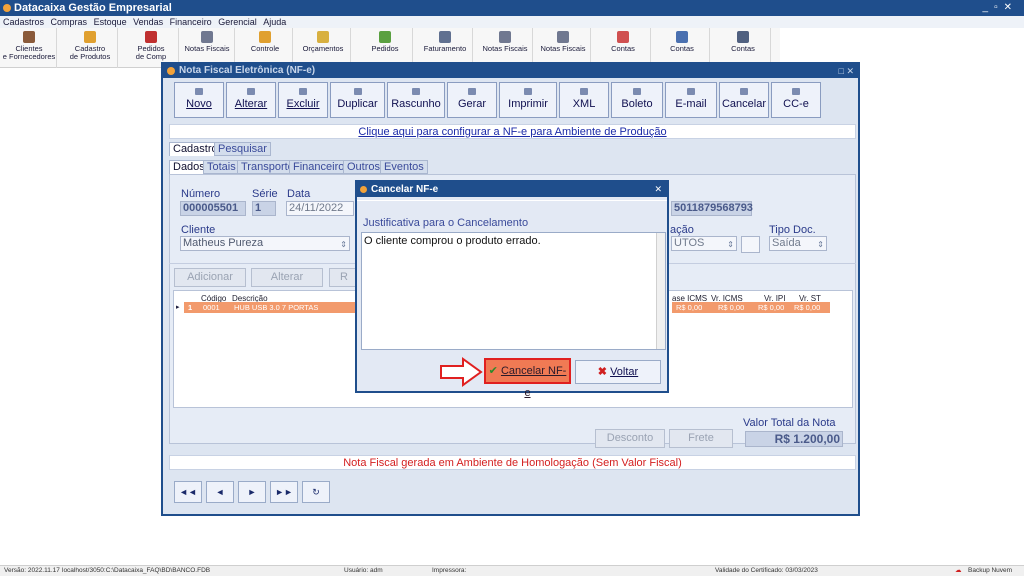 Image resolution: width=1024 pixels, height=576 pixels. I want to click on toolbar-label: Clientes e Fornecedores, so click(29, 52).